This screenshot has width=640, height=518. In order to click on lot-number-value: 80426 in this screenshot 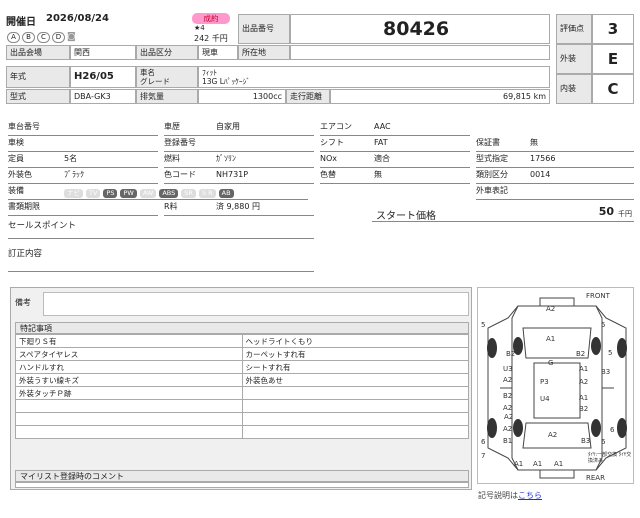, I will do `click(420, 29)`.